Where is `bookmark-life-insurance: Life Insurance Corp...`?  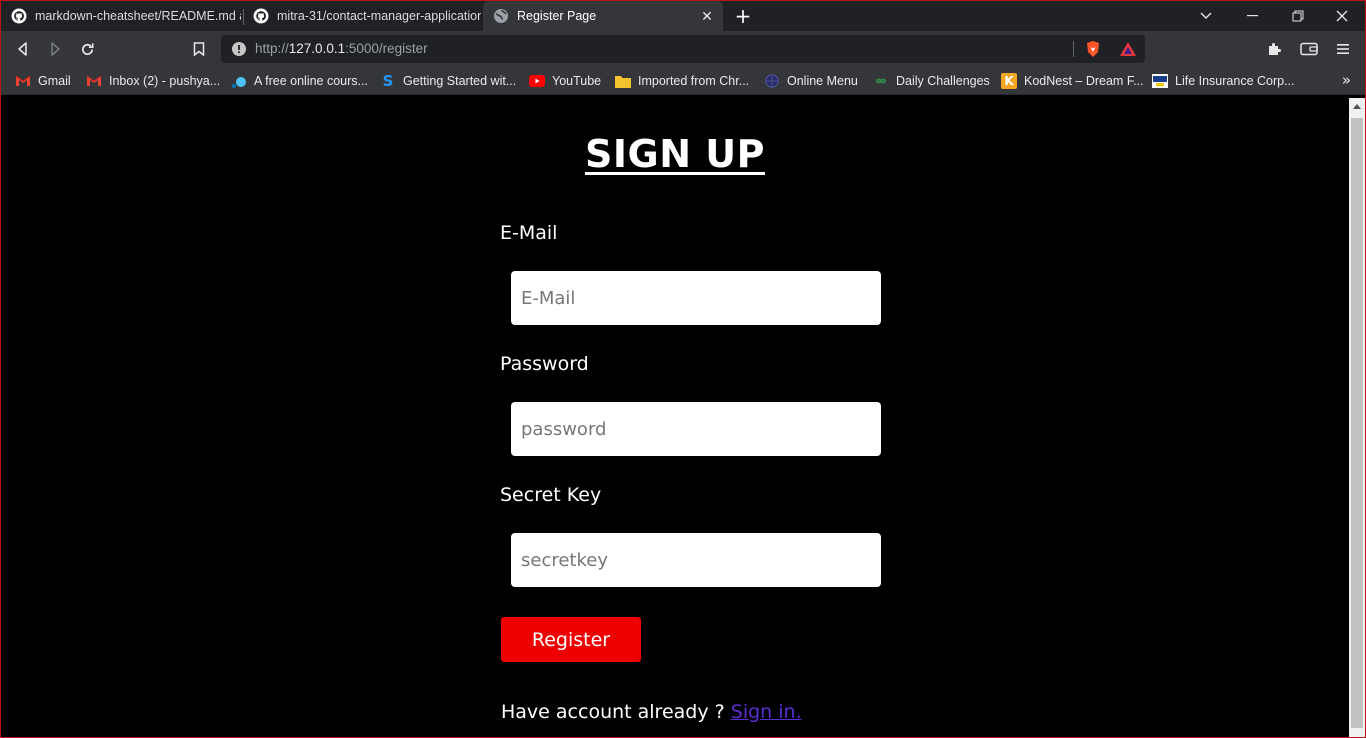 bookmark-life-insurance: Life Insurance Corp... is located at coordinates (1223, 81).